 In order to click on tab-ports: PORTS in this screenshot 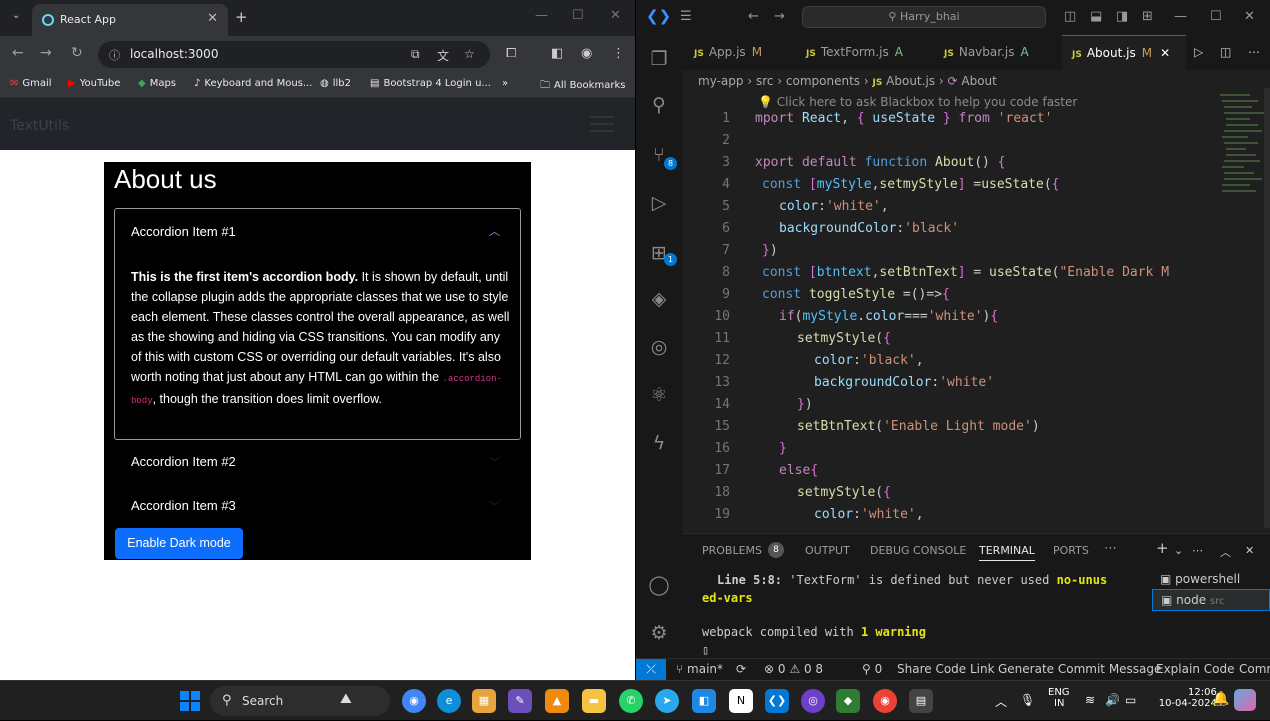, I will do `click(1071, 550)`.